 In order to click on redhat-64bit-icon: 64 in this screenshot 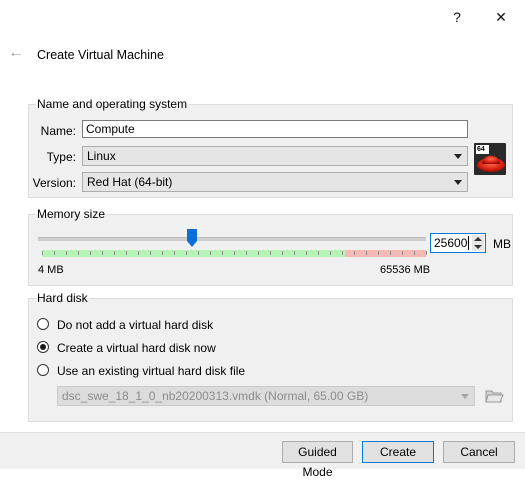, I will do `click(490, 159)`.